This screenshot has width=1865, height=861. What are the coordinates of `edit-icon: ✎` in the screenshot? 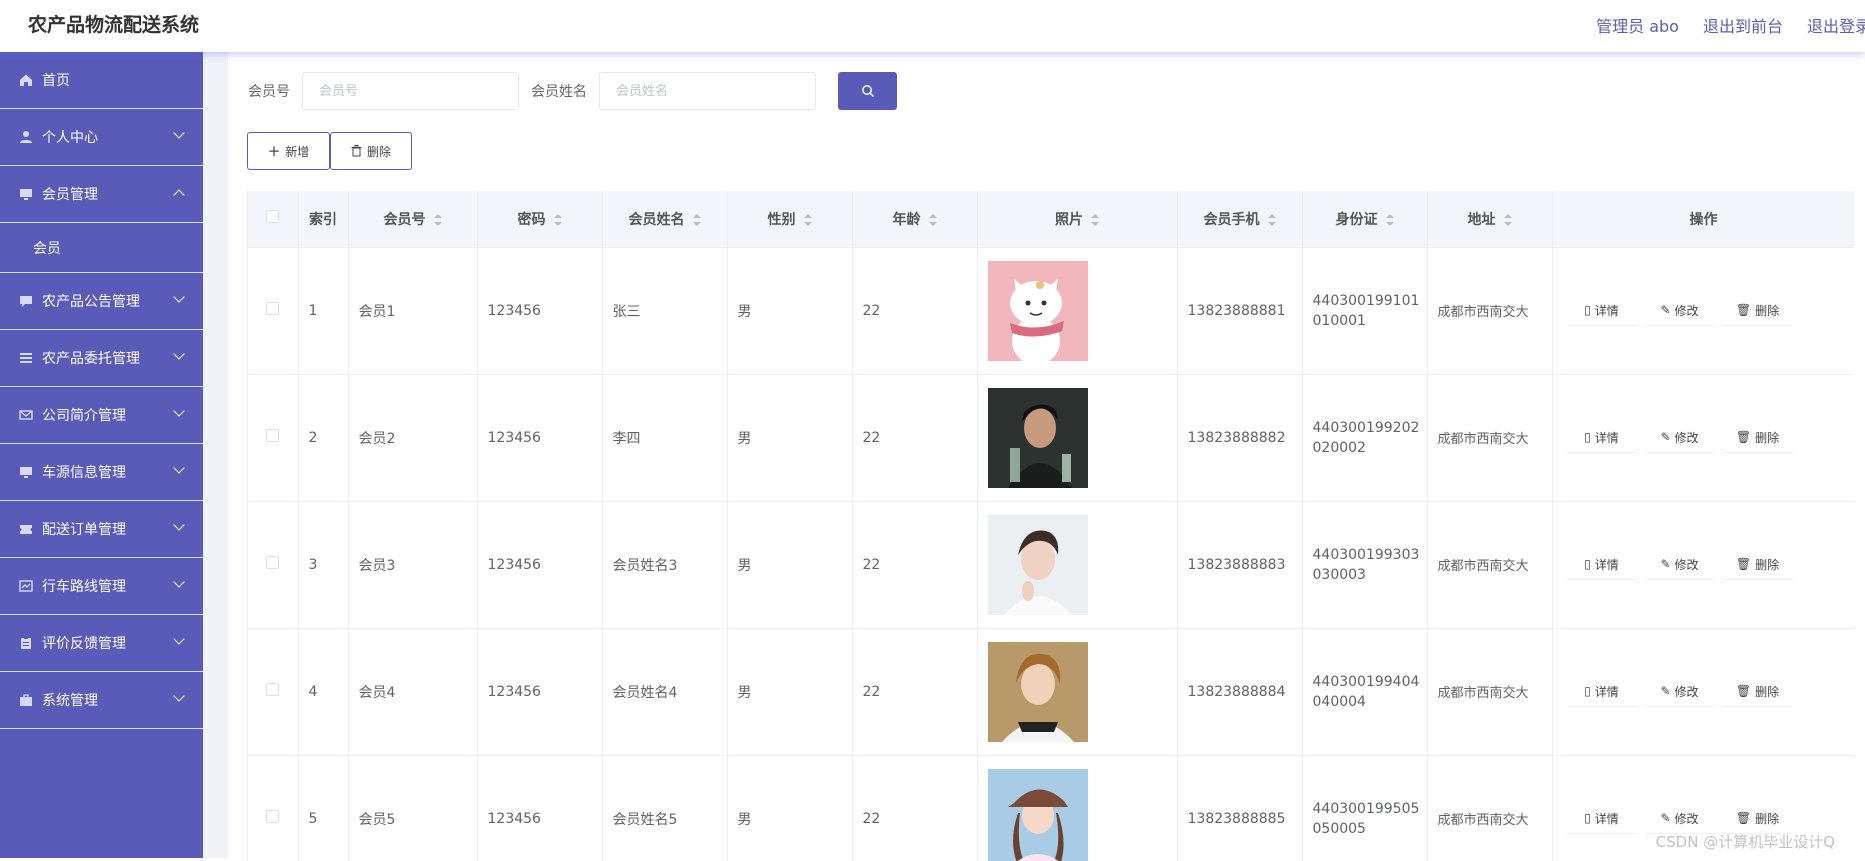 It's located at (1665, 691).